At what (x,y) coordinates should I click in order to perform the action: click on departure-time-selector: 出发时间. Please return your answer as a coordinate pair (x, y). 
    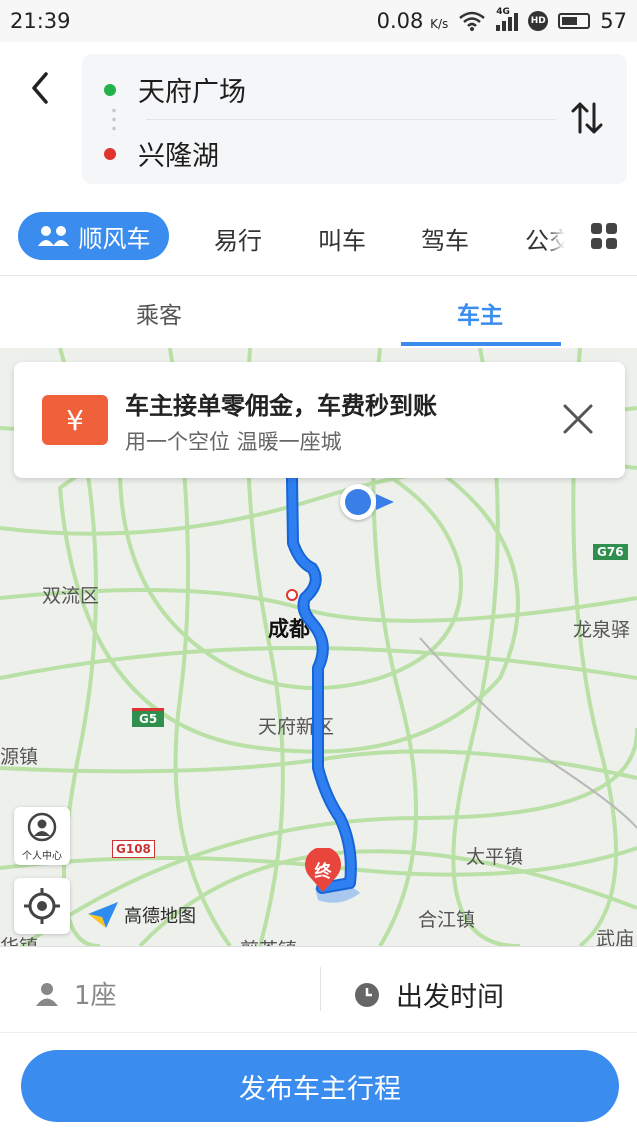
    Looking at the image, I should click on (429, 994).